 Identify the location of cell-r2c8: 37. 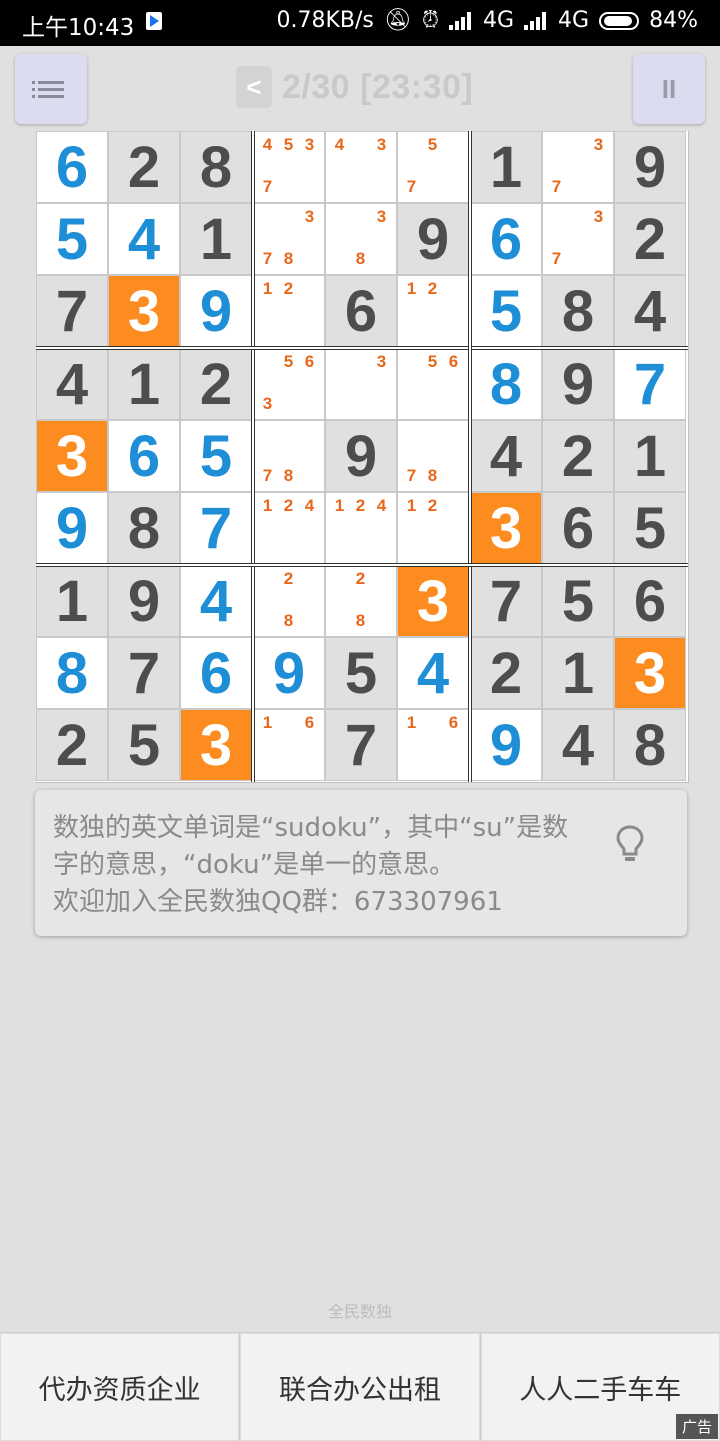
(578, 239).